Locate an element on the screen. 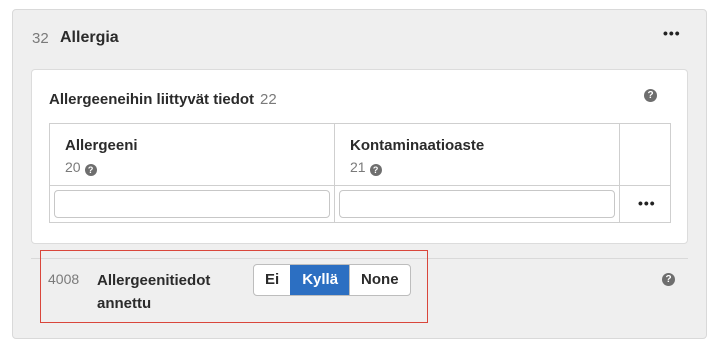 This screenshot has height=352, width=720. allergeeni-cell is located at coordinates (192, 204).